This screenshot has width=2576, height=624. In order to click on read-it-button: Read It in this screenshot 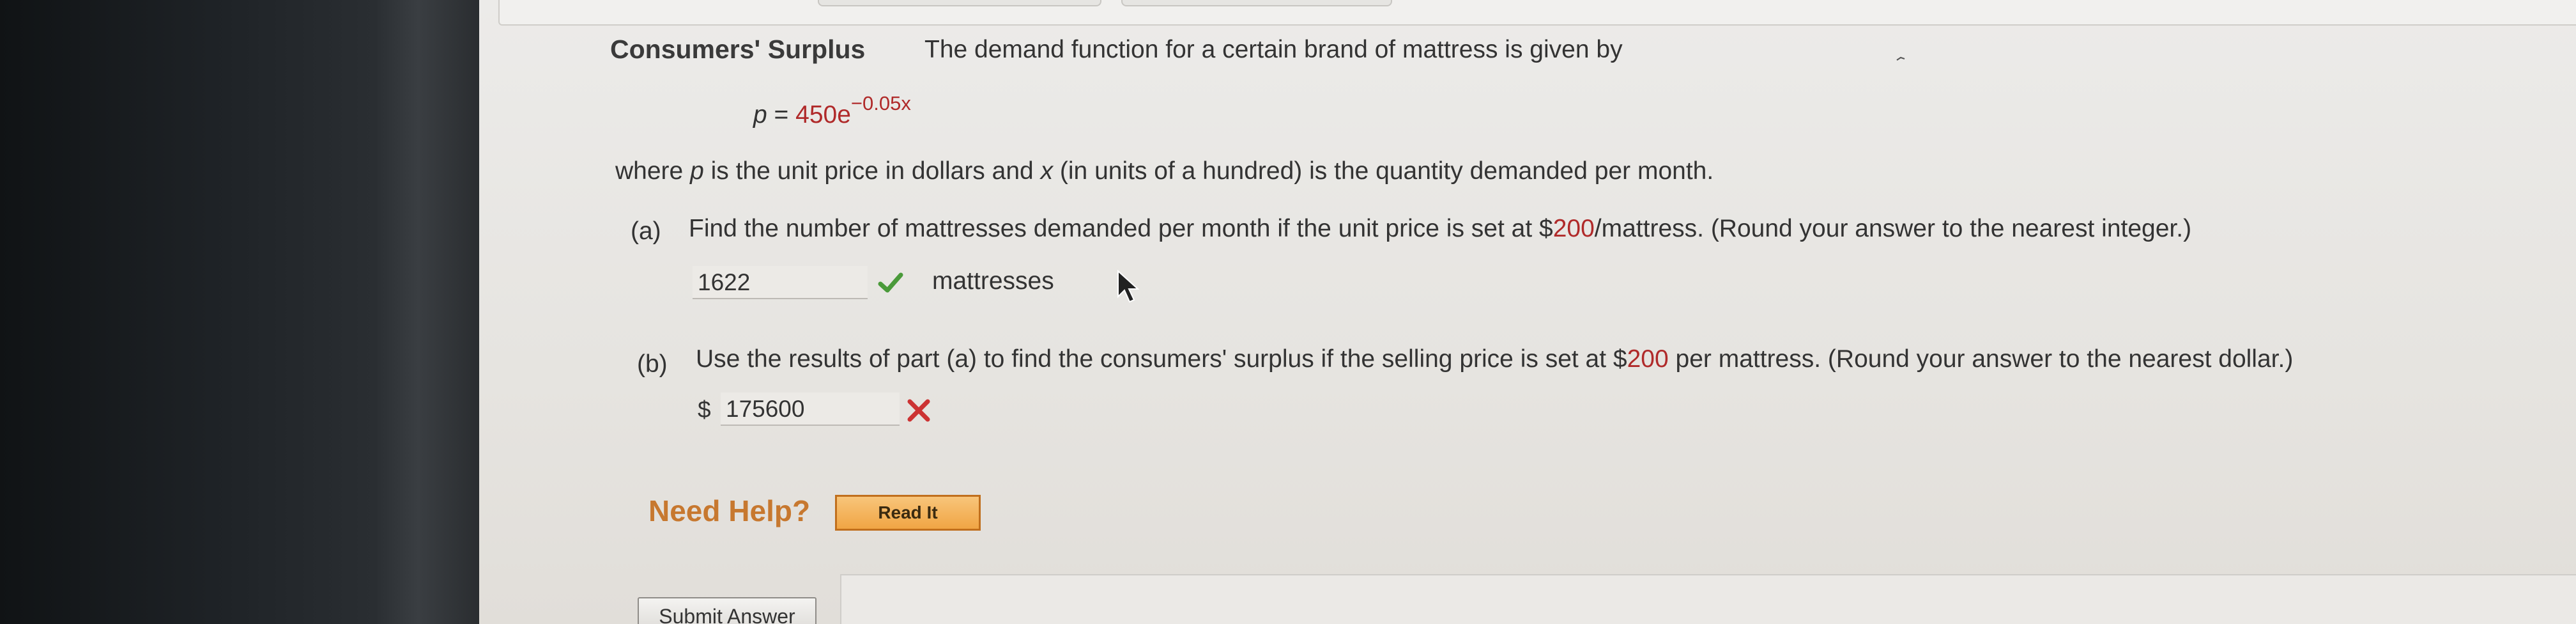, I will do `click(908, 513)`.